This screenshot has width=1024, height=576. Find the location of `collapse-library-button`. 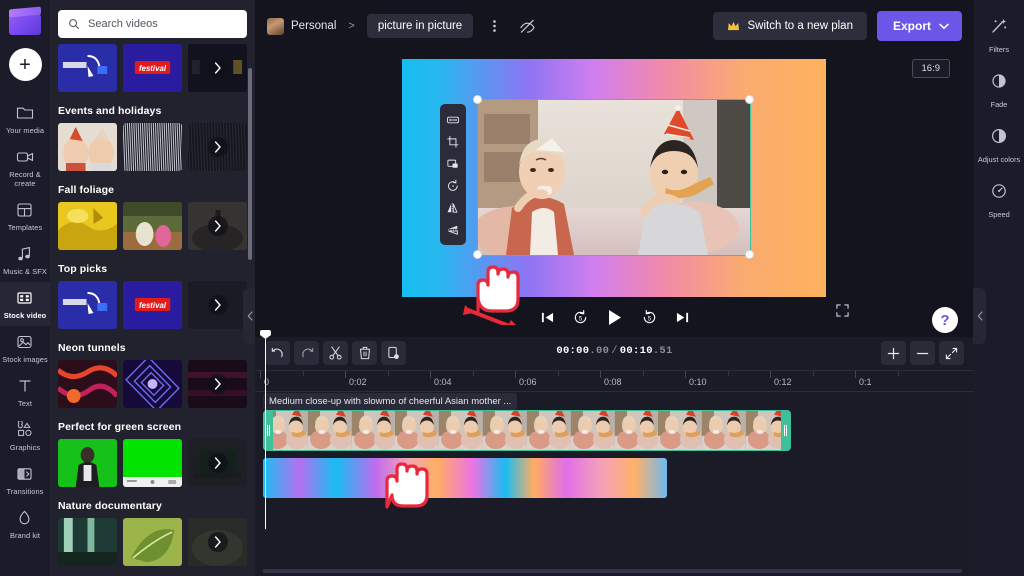

collapse-library-button is located at coordinates (249, 316).